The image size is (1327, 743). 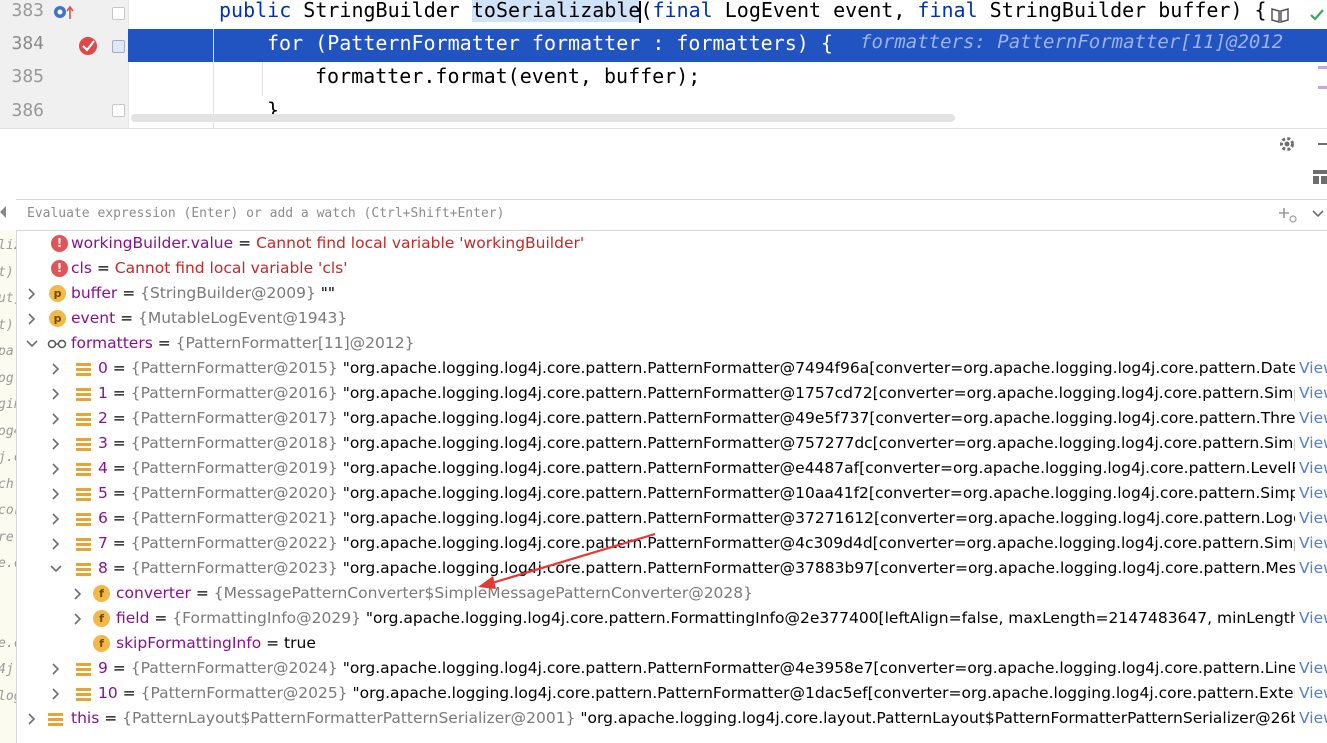 What do you see at coordinates (1287, 144) in the screenshot?
I see `gear-icon` at bounding box center [1287, 144].